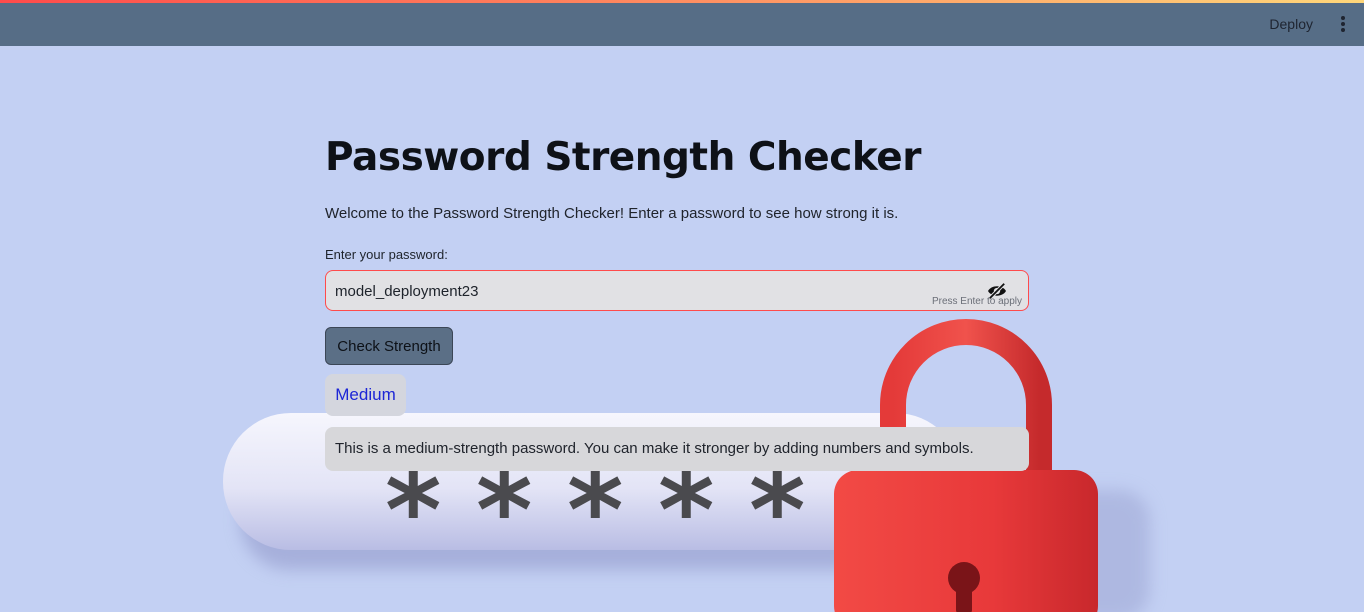  I want to click on check-strength-button: Check Strength, so click(389, 346).